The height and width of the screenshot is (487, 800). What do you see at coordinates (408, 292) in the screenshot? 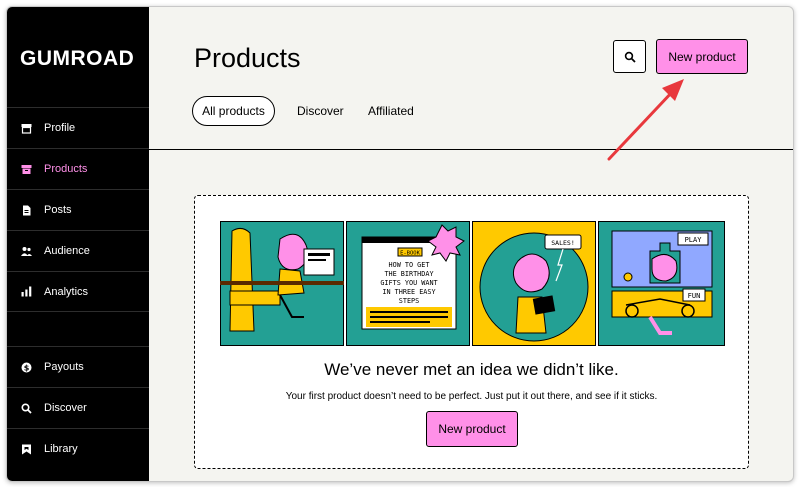
I see `ebook-text-line: IN THREE EASY` at bounding box center [408, 292].